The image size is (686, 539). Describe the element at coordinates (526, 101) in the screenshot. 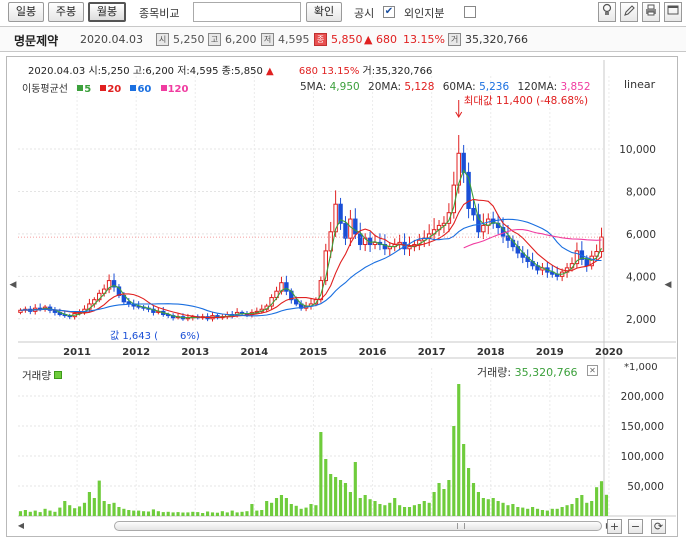

I see `max-annotation: 최대값 11,400 (-48.68%)` at that location.